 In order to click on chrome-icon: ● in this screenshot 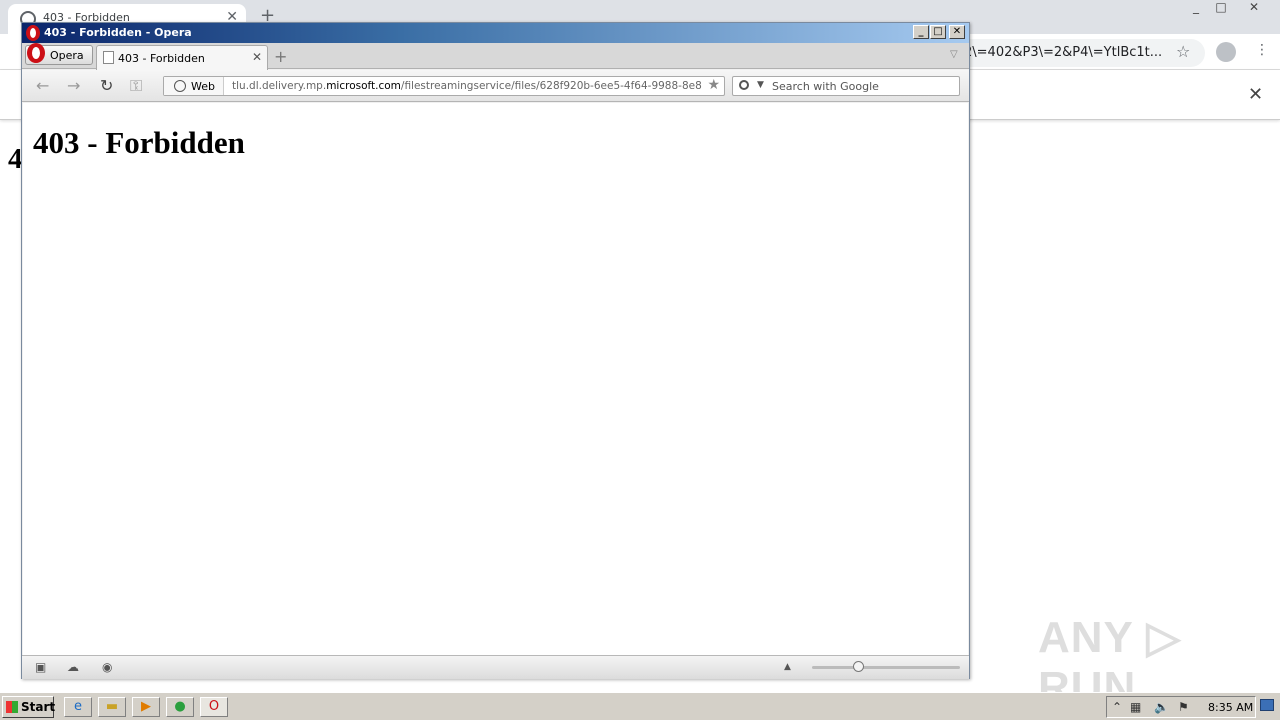, I will do `click(180, 707)`.